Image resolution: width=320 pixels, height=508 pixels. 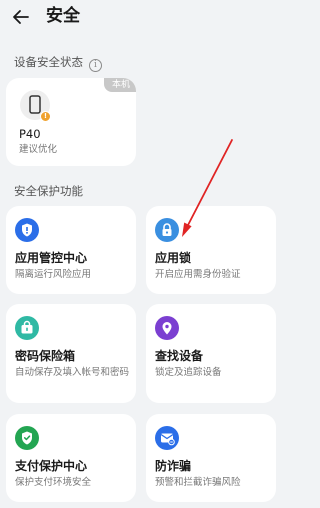 I want to click on device-status-section-title: 设备安全状态, so click(x=48, y=62).